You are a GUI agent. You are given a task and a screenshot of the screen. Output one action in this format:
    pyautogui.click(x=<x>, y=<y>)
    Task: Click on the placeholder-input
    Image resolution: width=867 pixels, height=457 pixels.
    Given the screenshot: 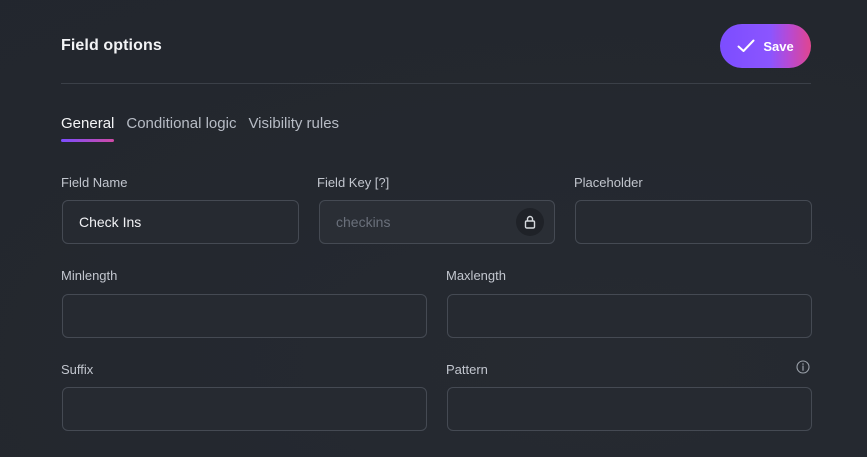 What is the action you would take?
    pyautogui.click(x=693, y=222)
    